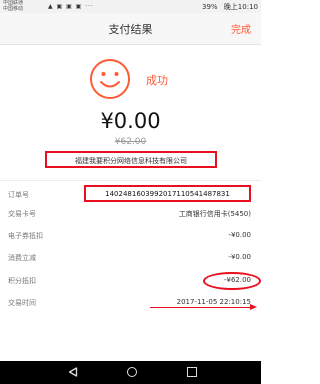 The image size is (320, 384). I want to click on carrier-2: 中国移动, so click(13, 9).